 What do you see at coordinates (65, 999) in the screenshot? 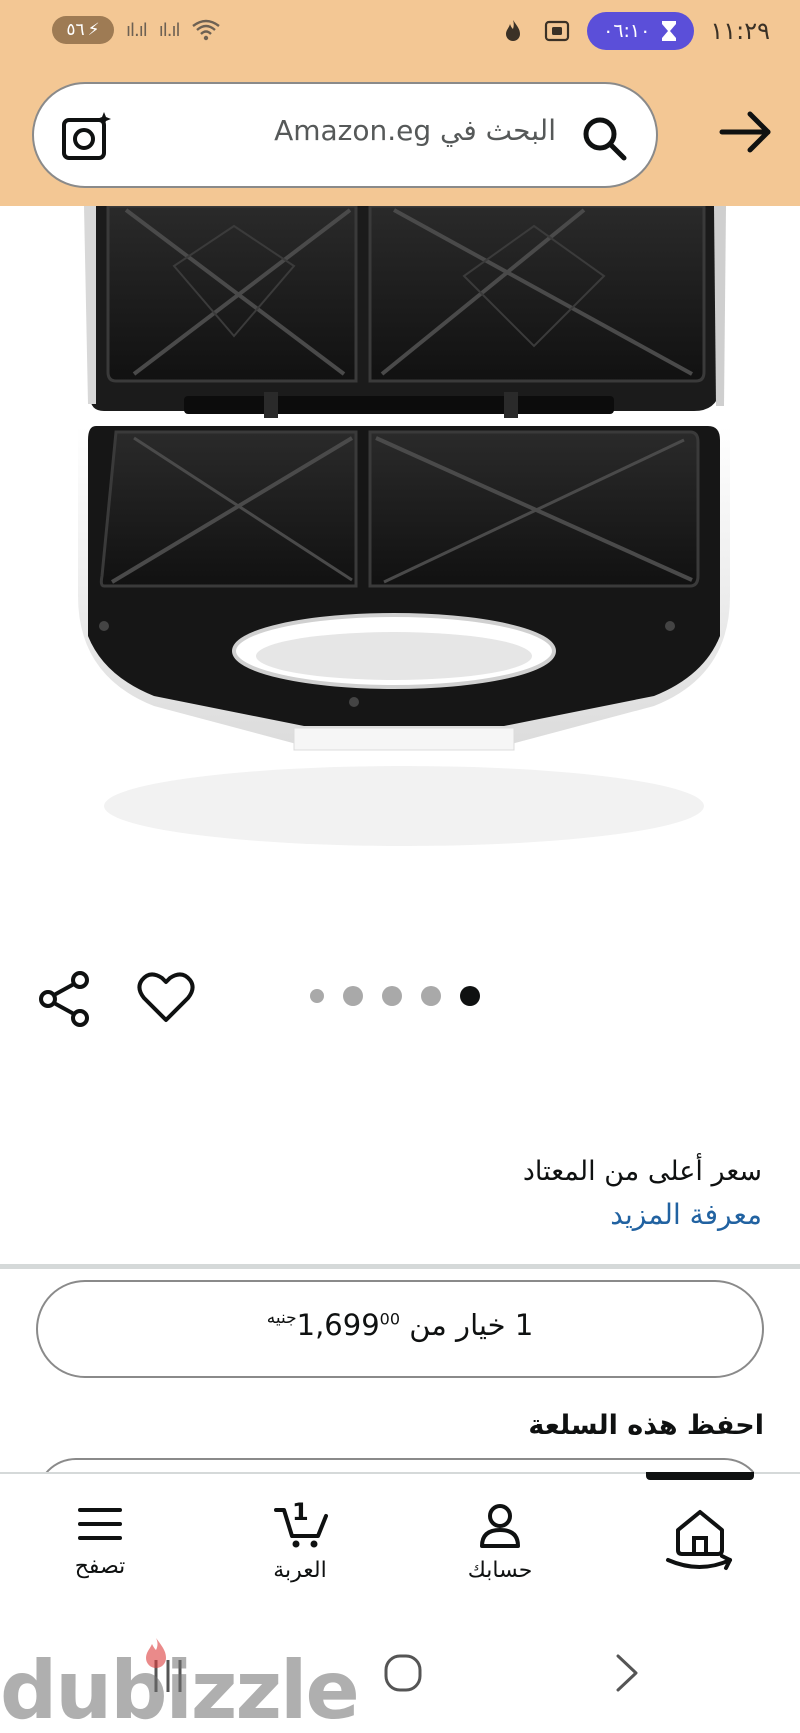
I see `share-icon` at bounding box center [65, 999].